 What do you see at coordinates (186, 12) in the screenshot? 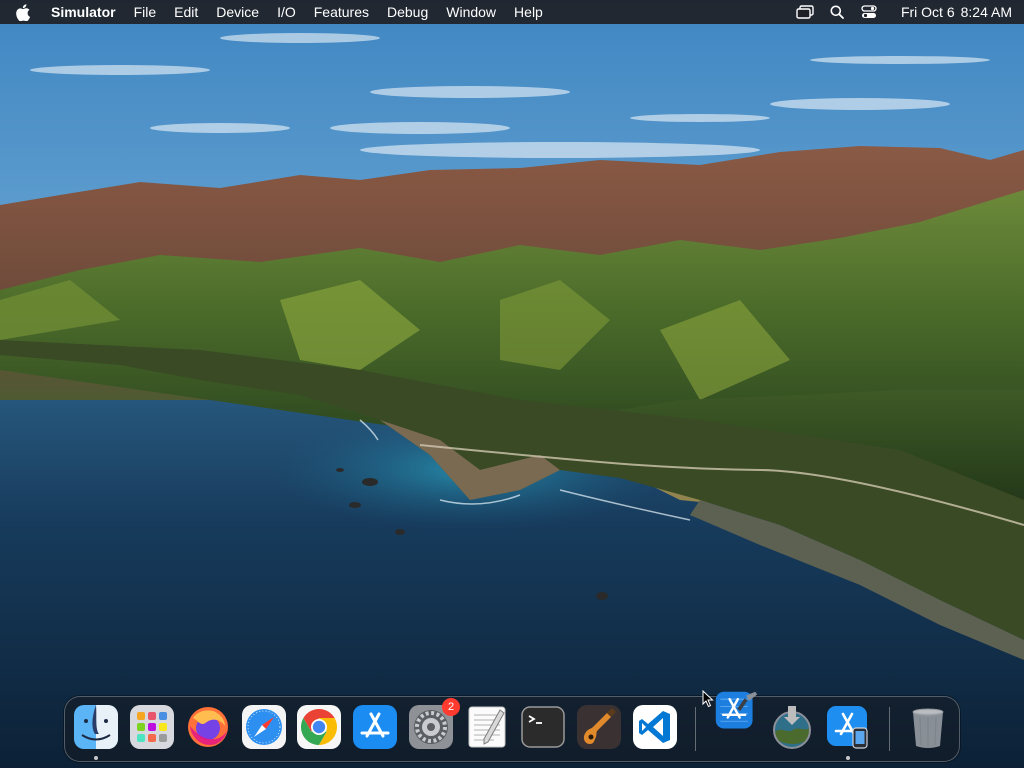
I see `menu-edit: Edit` at bounding box center [186, 12].